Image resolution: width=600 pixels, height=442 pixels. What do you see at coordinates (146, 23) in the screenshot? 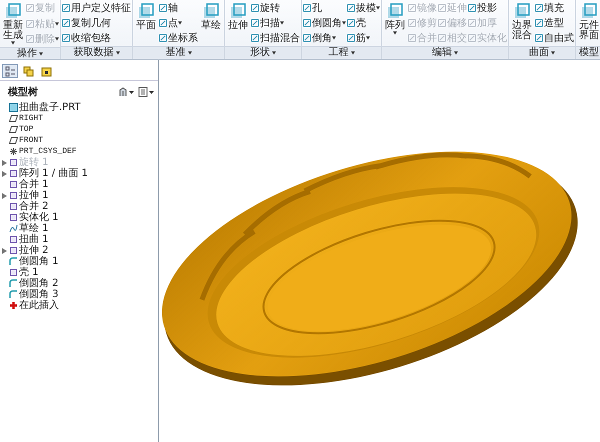
I see `ribbon-button: 平面` at bounding box center [146, 23].